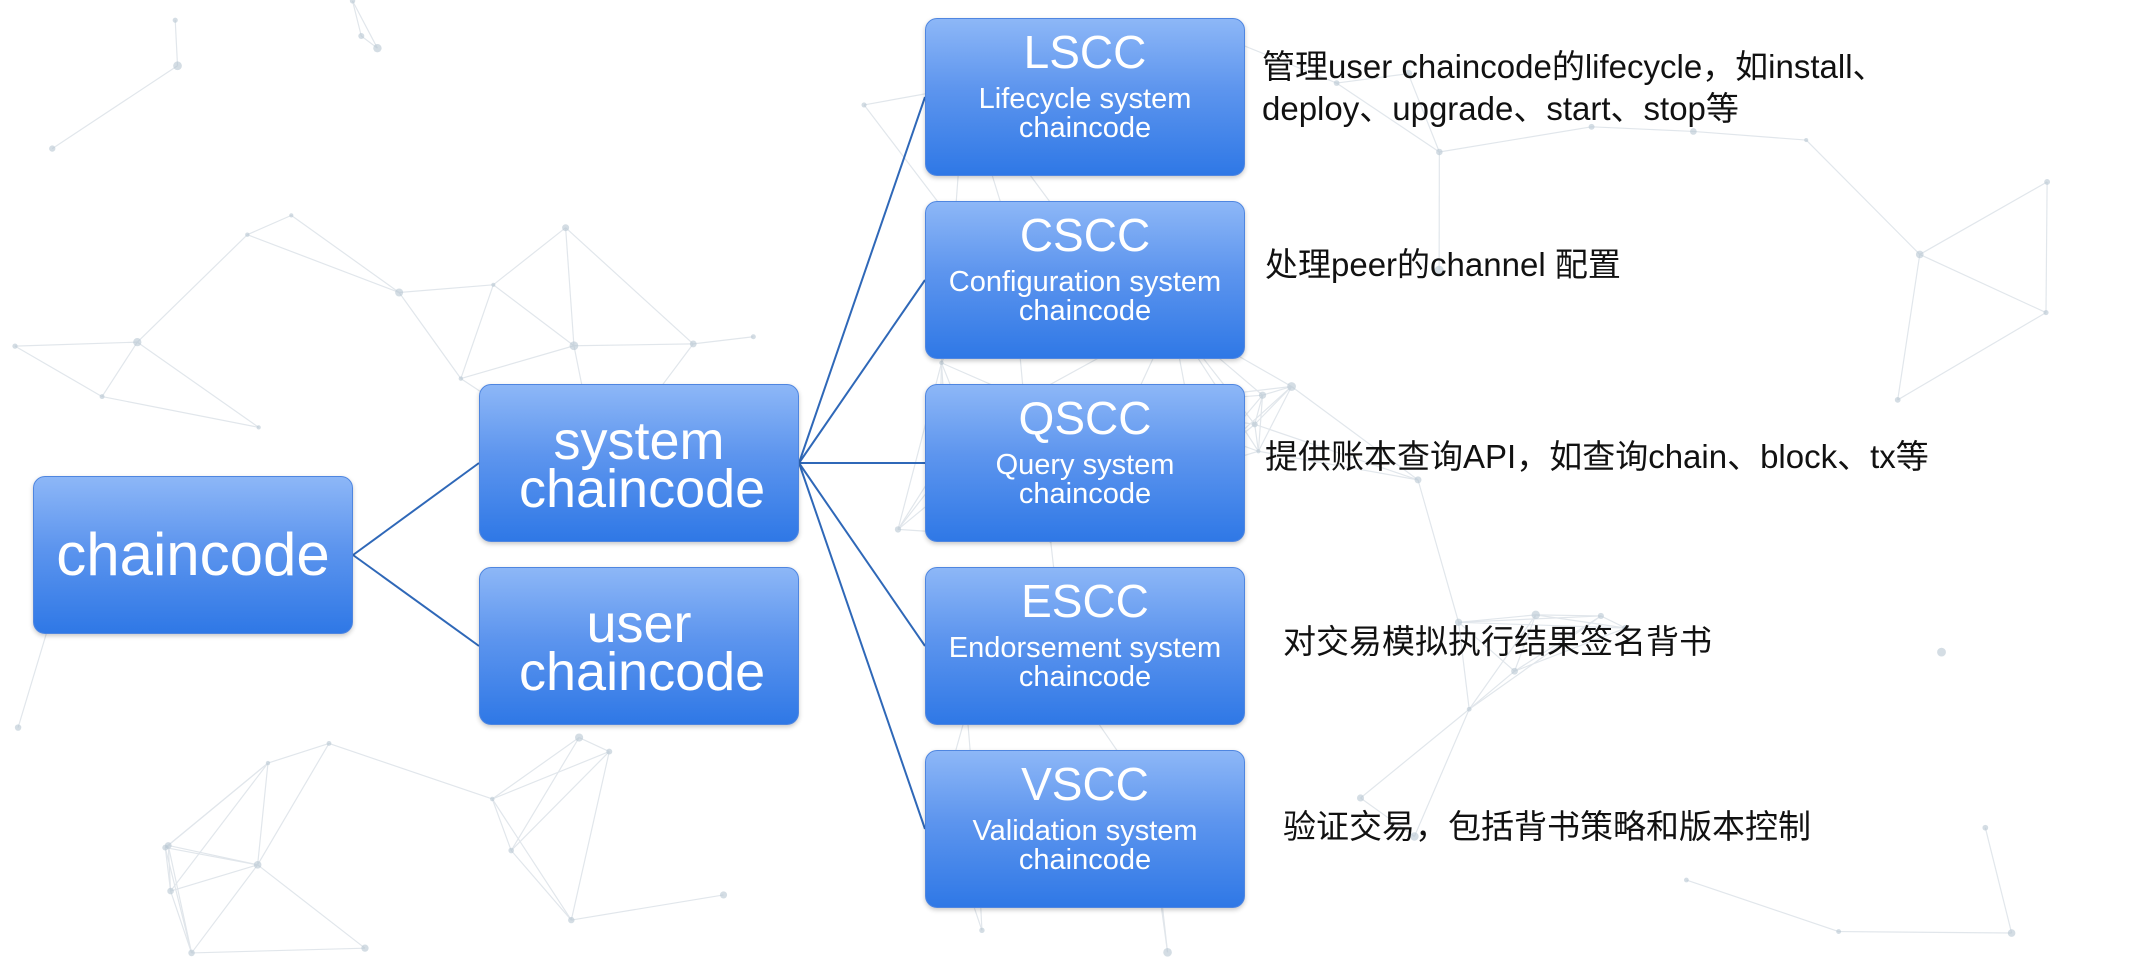 The width and height of the screenshot is (2142, 962). Describe the element at coordinates (862, 371) in the screenshot. I see `connector-system-cscc` at that location.